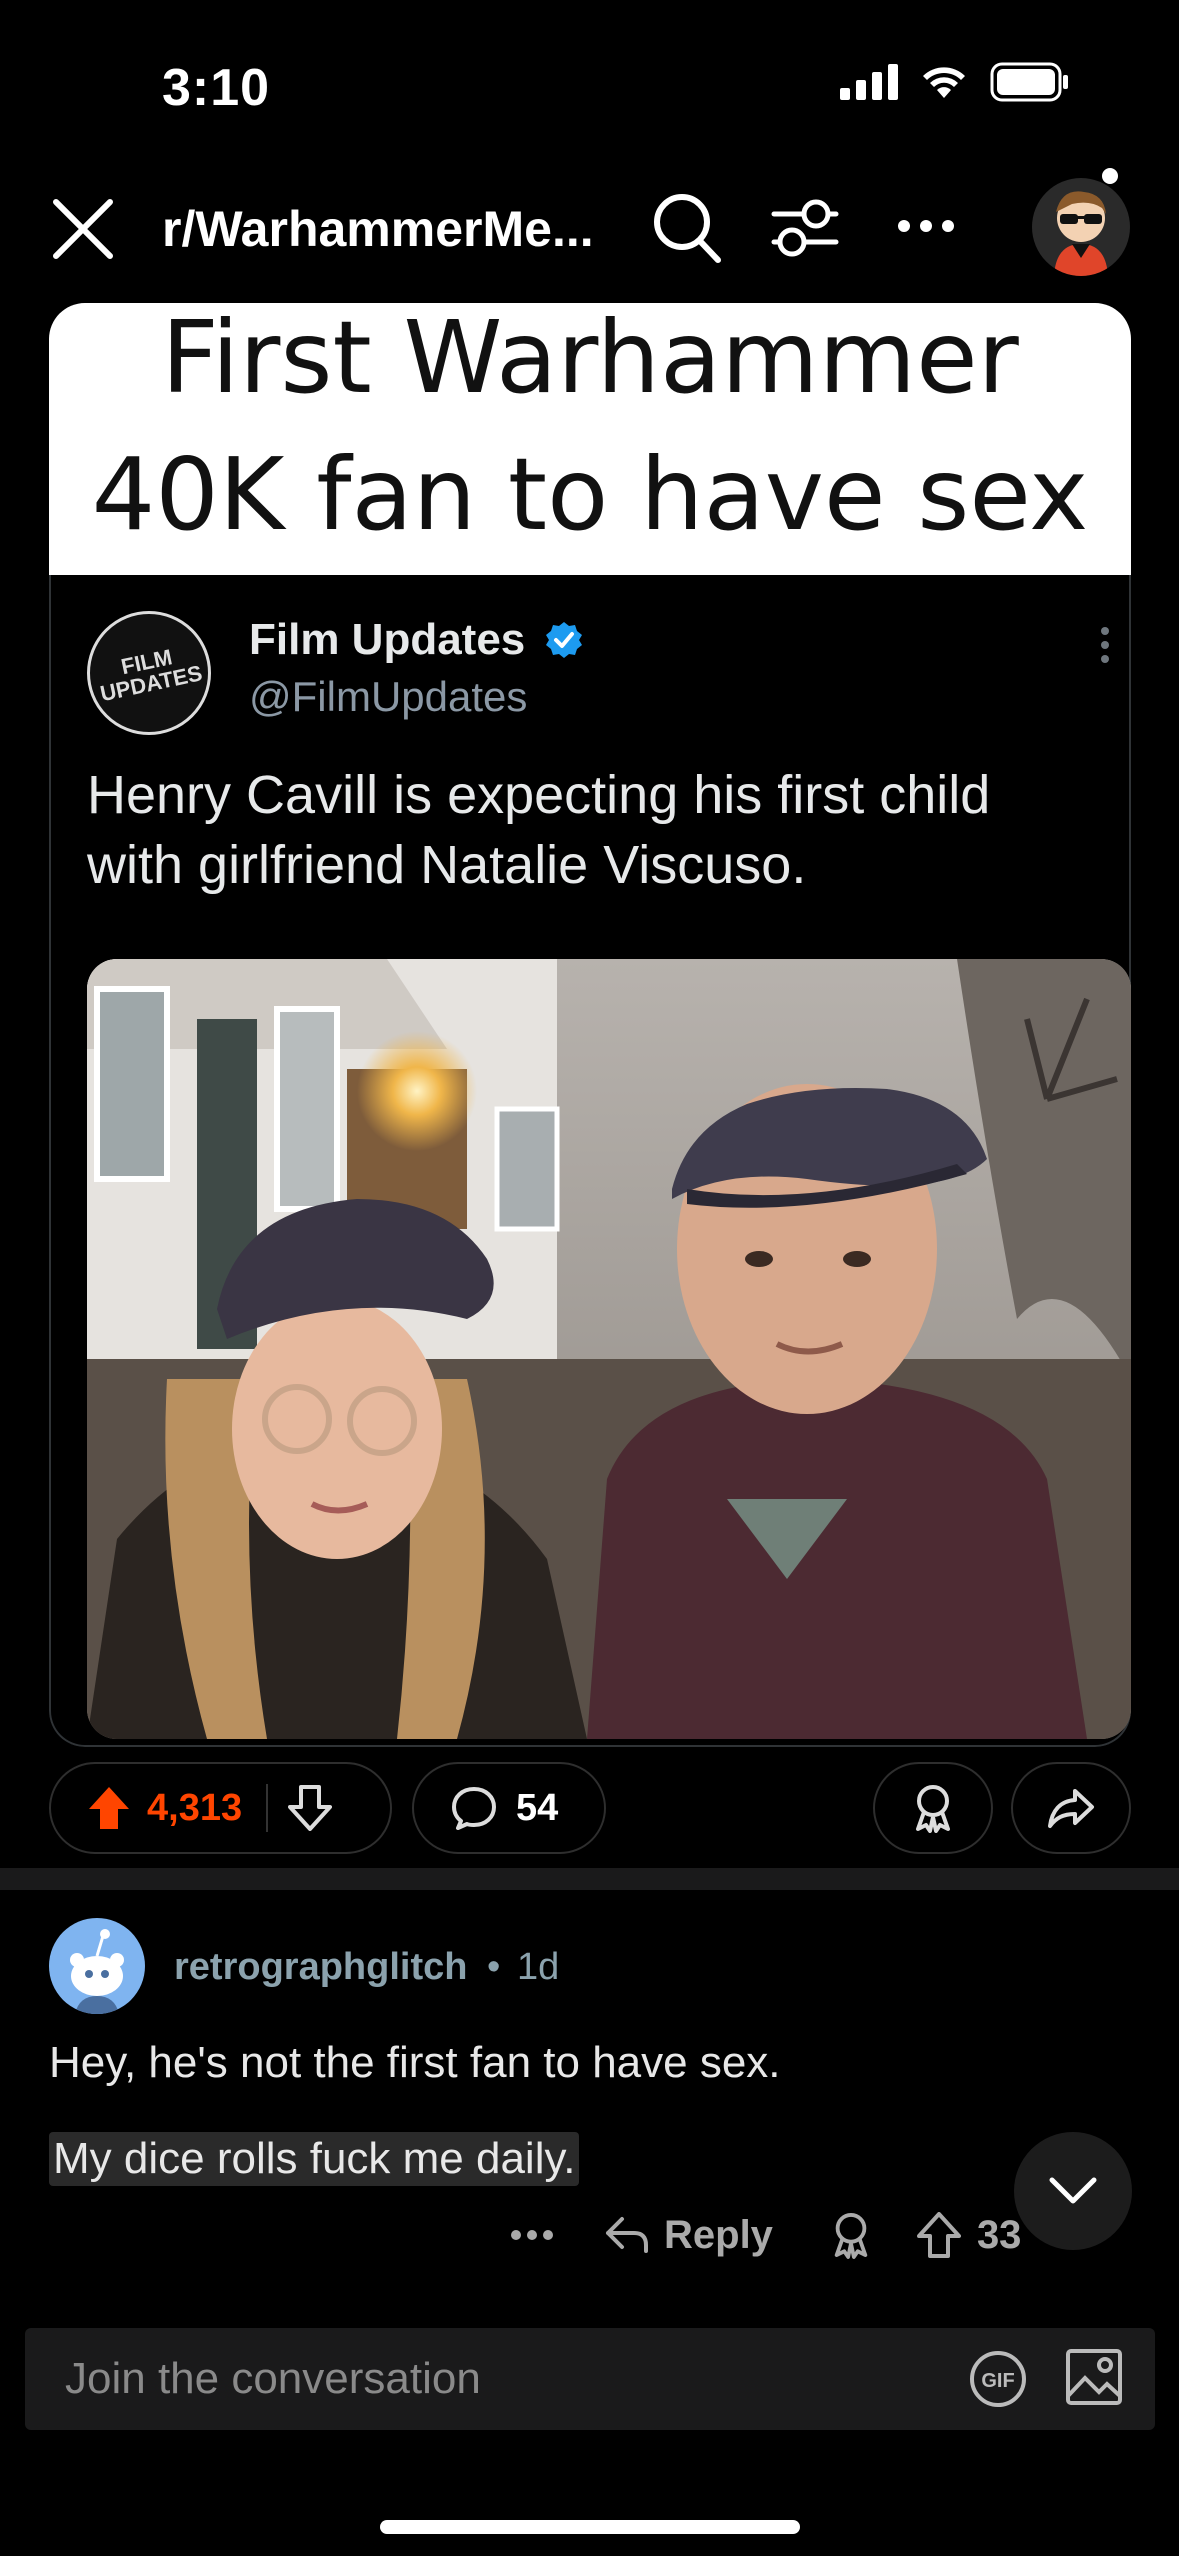 This screenshot has width=1179, height=2556. I want to click on comments-button: 54, so click(509, 1808).